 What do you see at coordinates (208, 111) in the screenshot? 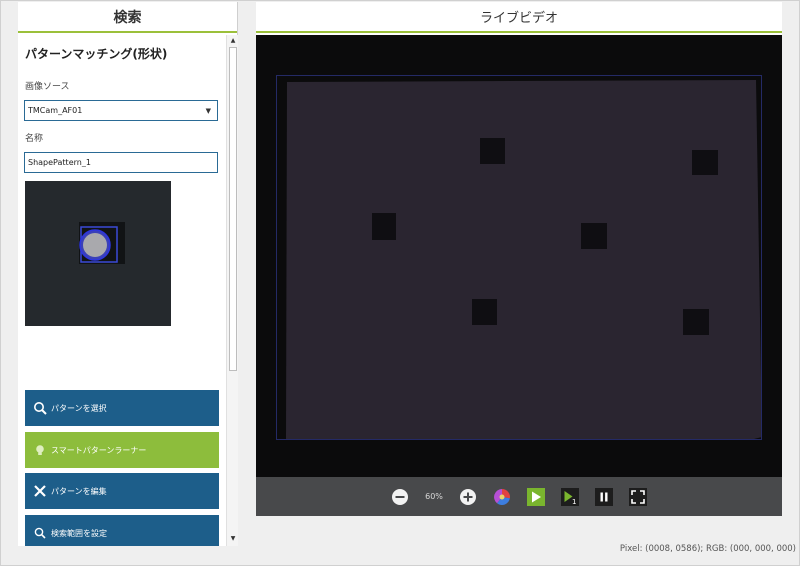
I see `chevron-down-icon: ▼` at bounding box center [208, 111].